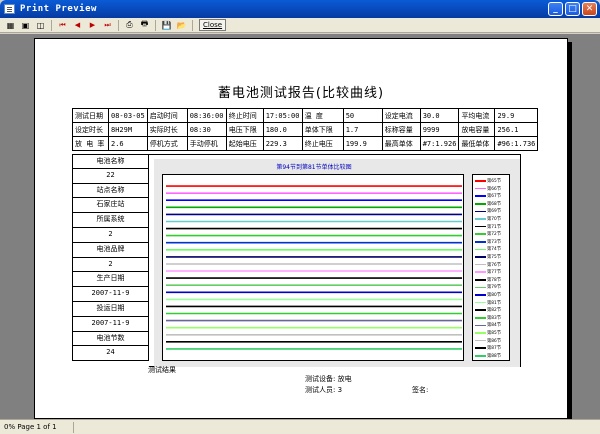 The height and width of the screenshot is (434, 600). Describe the element at coordinates (282, 115) in the screenshot. I see `info-value: 17:05:00` at that location.